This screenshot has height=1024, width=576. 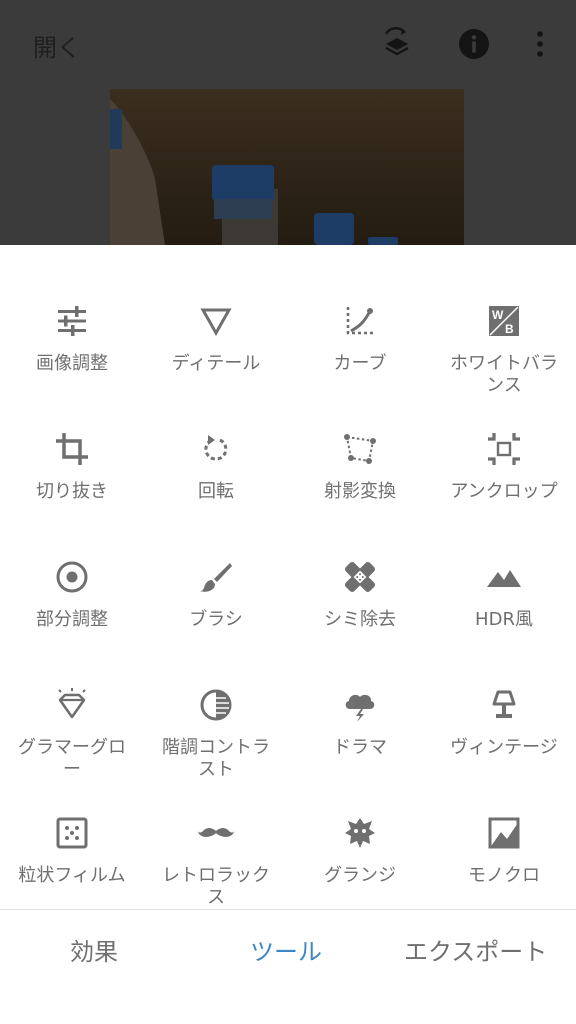 I want to click on tab-export: エクスポート, so click(x=475, y=949).